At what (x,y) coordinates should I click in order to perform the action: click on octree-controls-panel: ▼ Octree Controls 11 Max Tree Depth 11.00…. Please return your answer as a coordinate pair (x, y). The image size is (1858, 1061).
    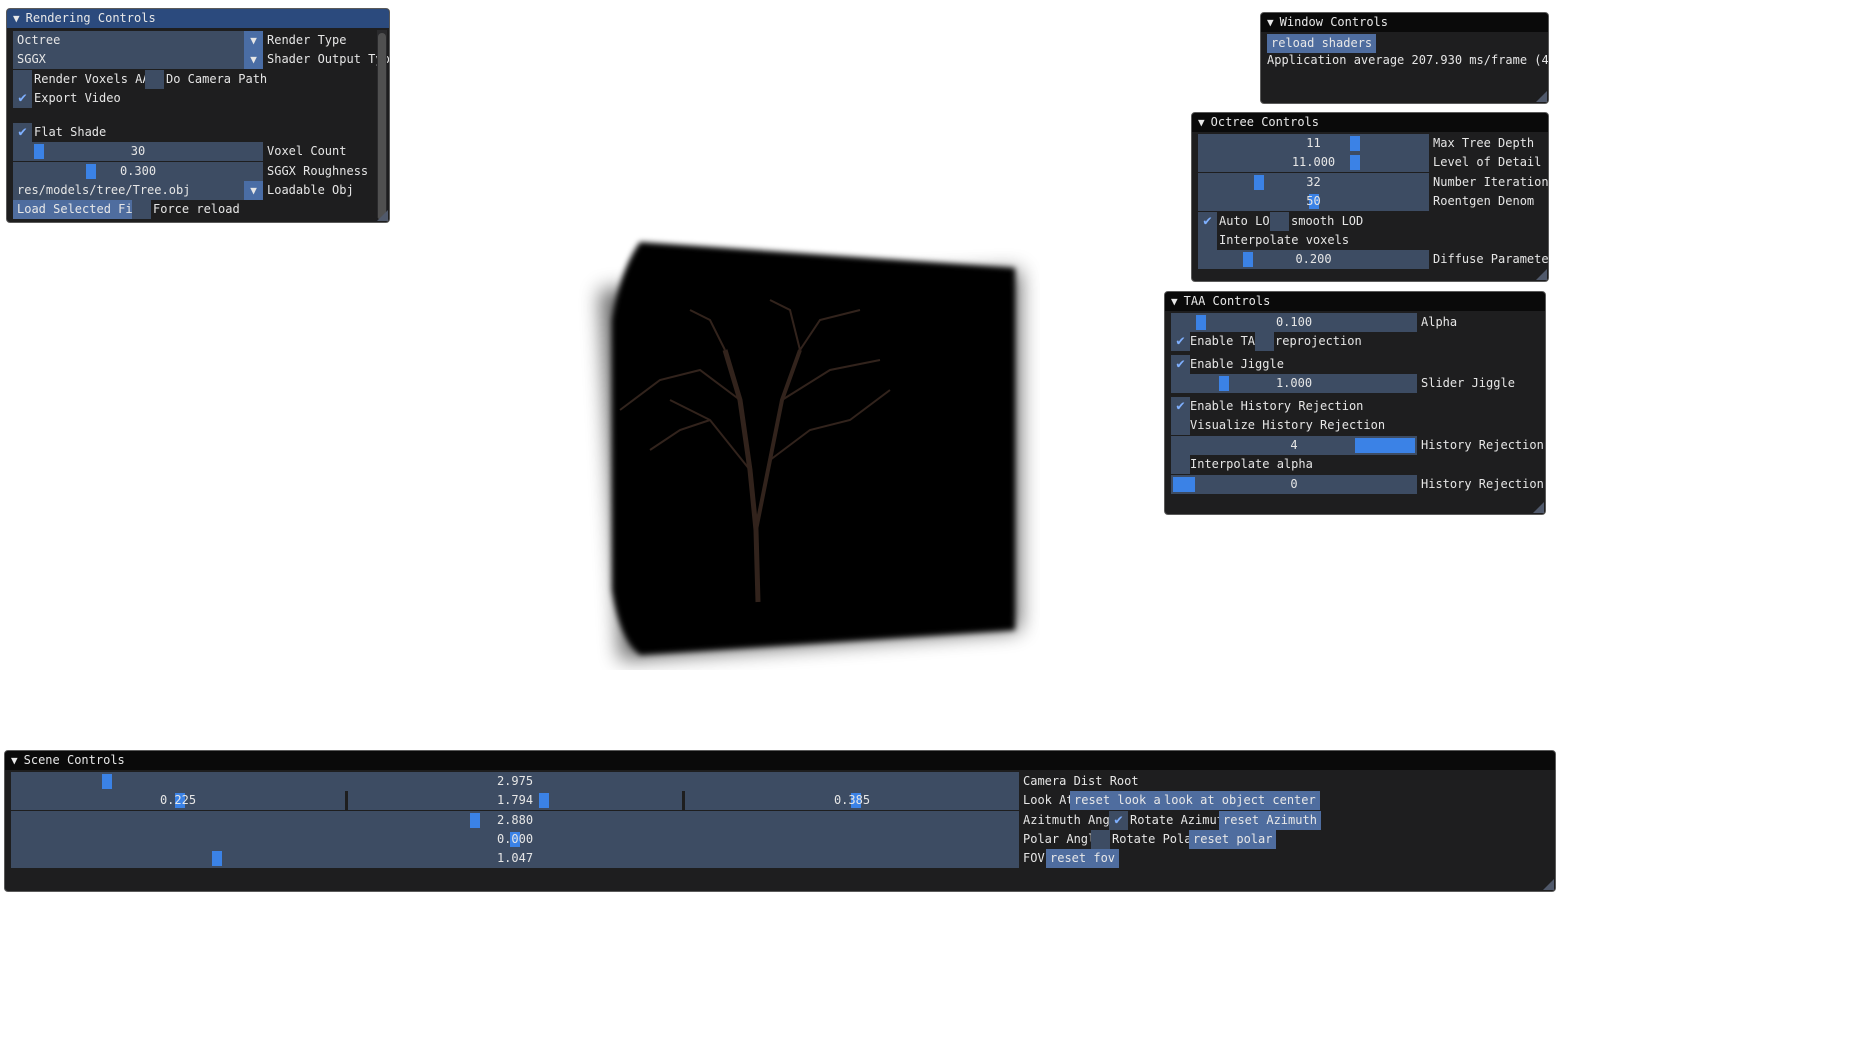
    Looking at the image, I should click on (1370, 197).